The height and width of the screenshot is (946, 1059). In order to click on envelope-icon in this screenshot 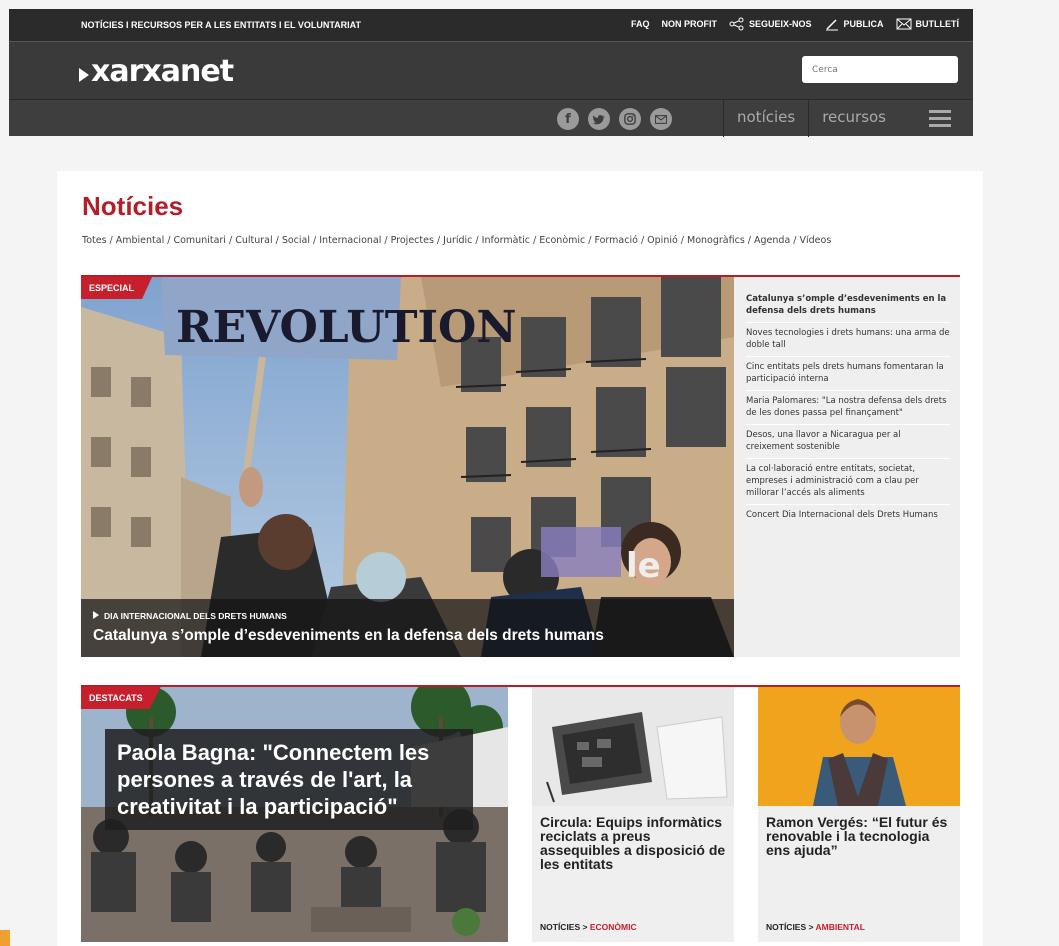, I will do `click(903, 24)`.